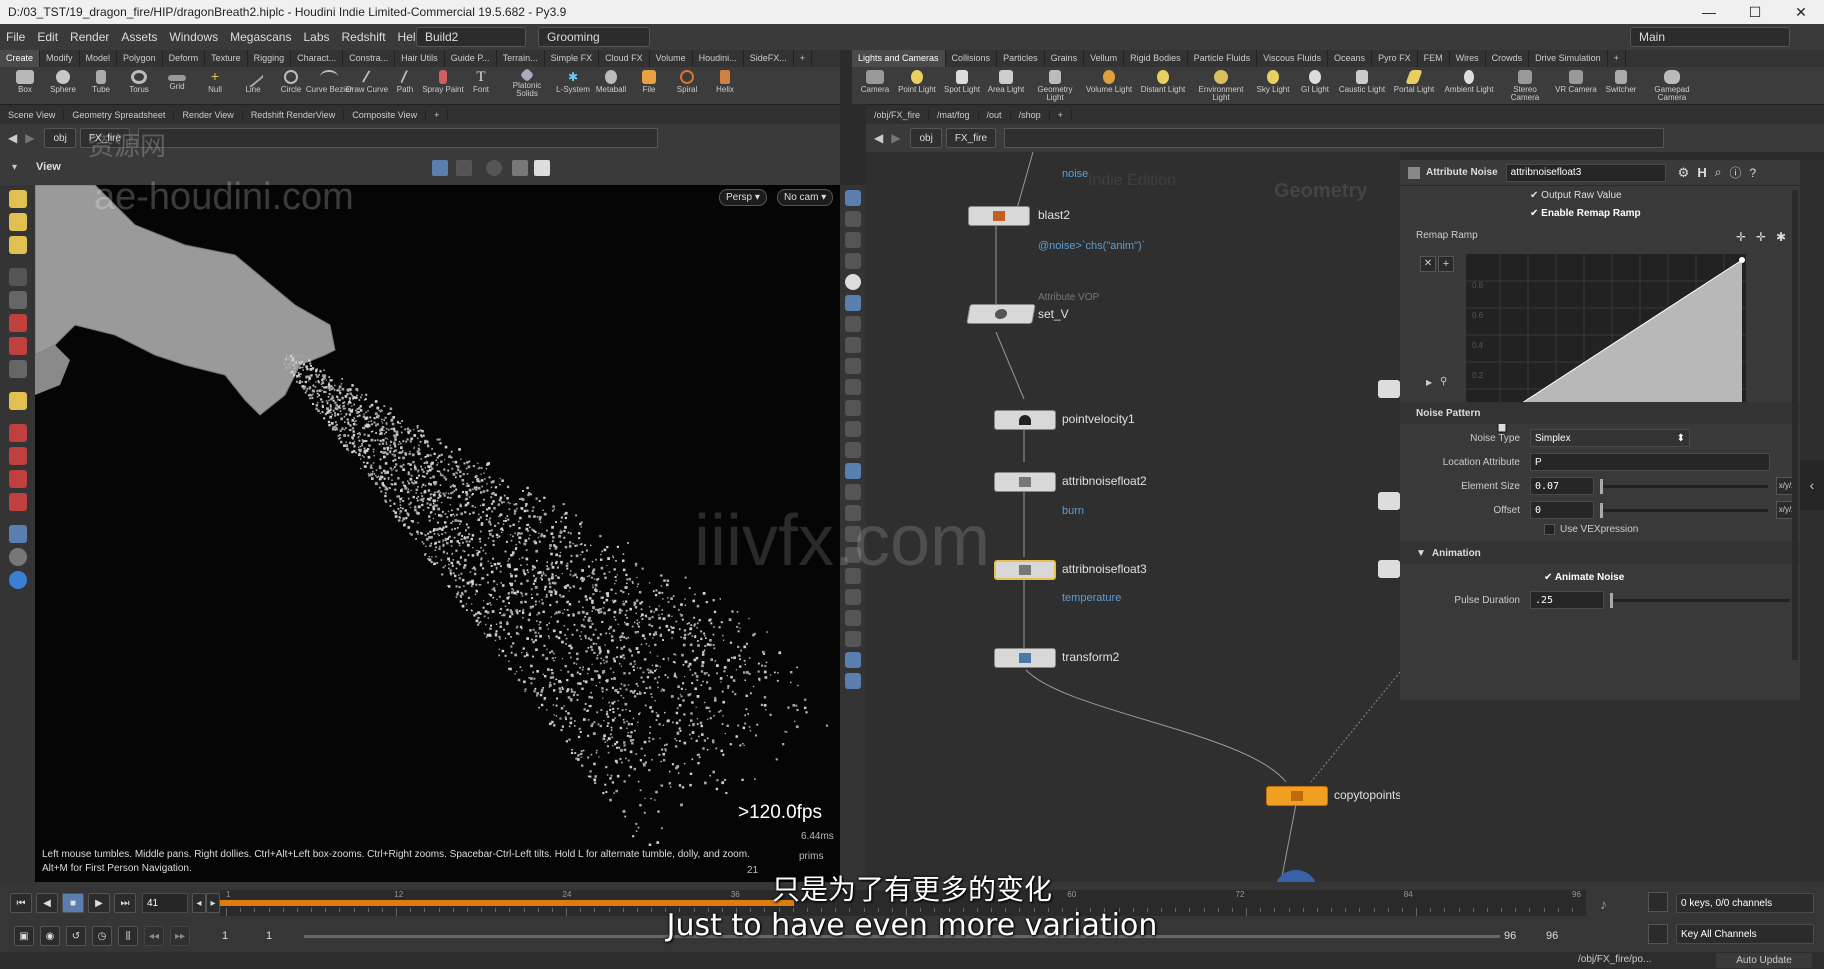  What do you see at coordinates (853, 681) in the screenshot?
I see `scene-light-icon` at bounding box center [853, 681].